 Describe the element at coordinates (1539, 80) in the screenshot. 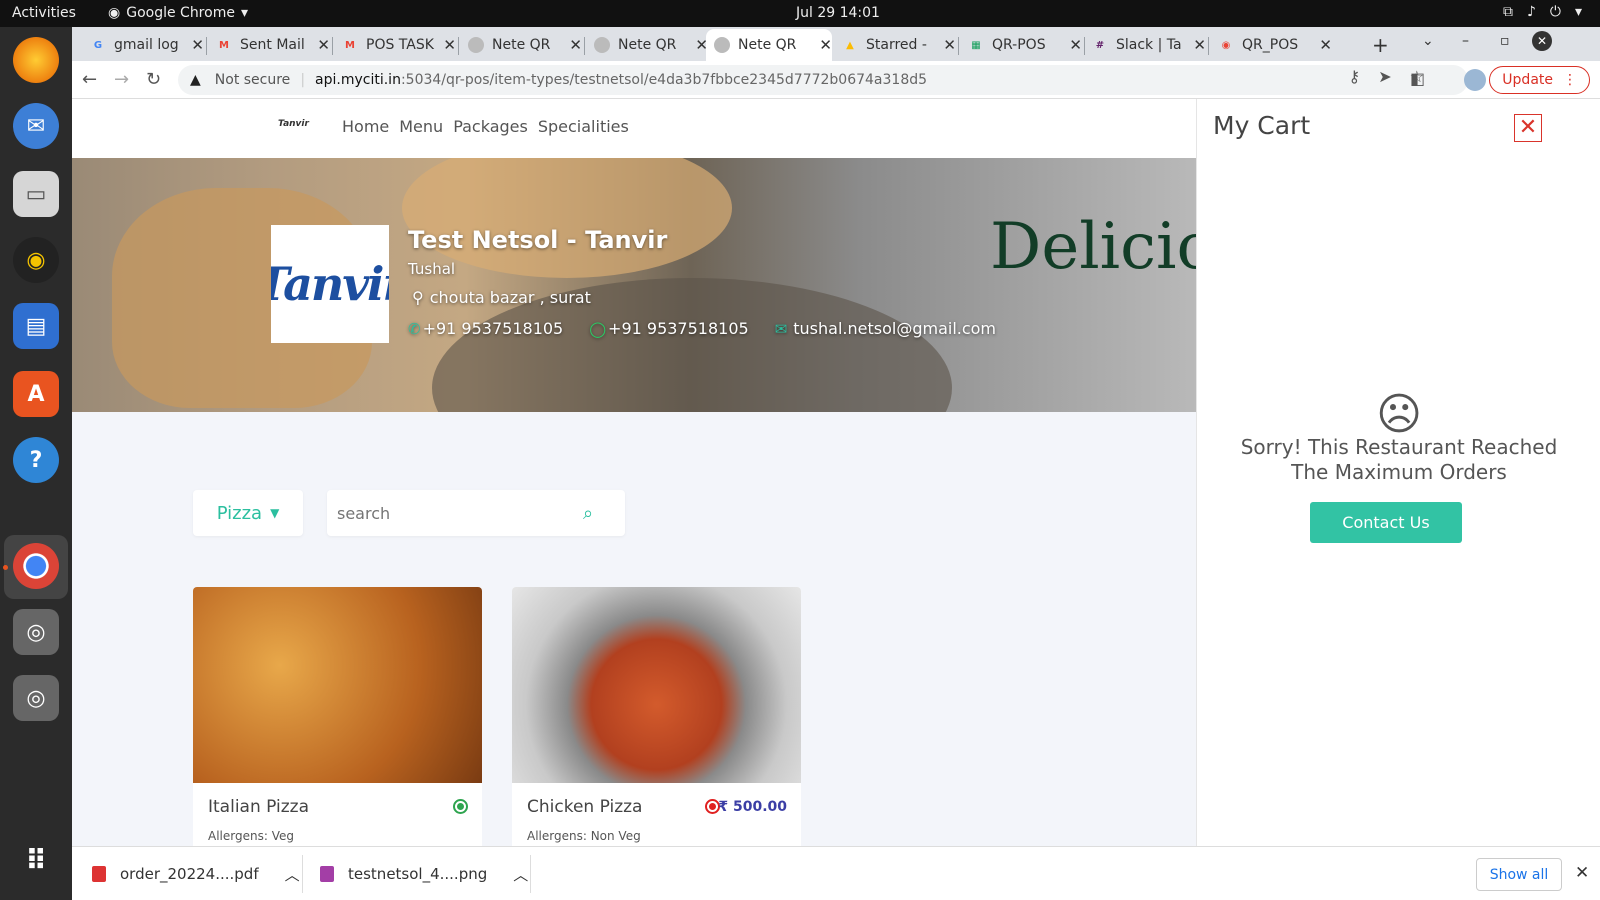

I see `update-button: Update ⋮` at that location.